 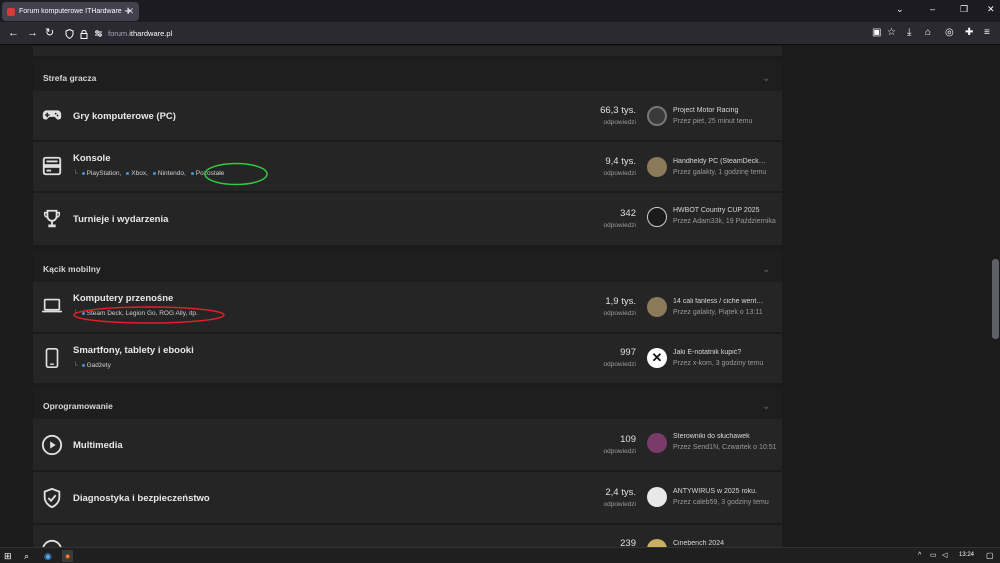 I want to click on windows-start-icon: ⊞, so click(x=8, y=556).